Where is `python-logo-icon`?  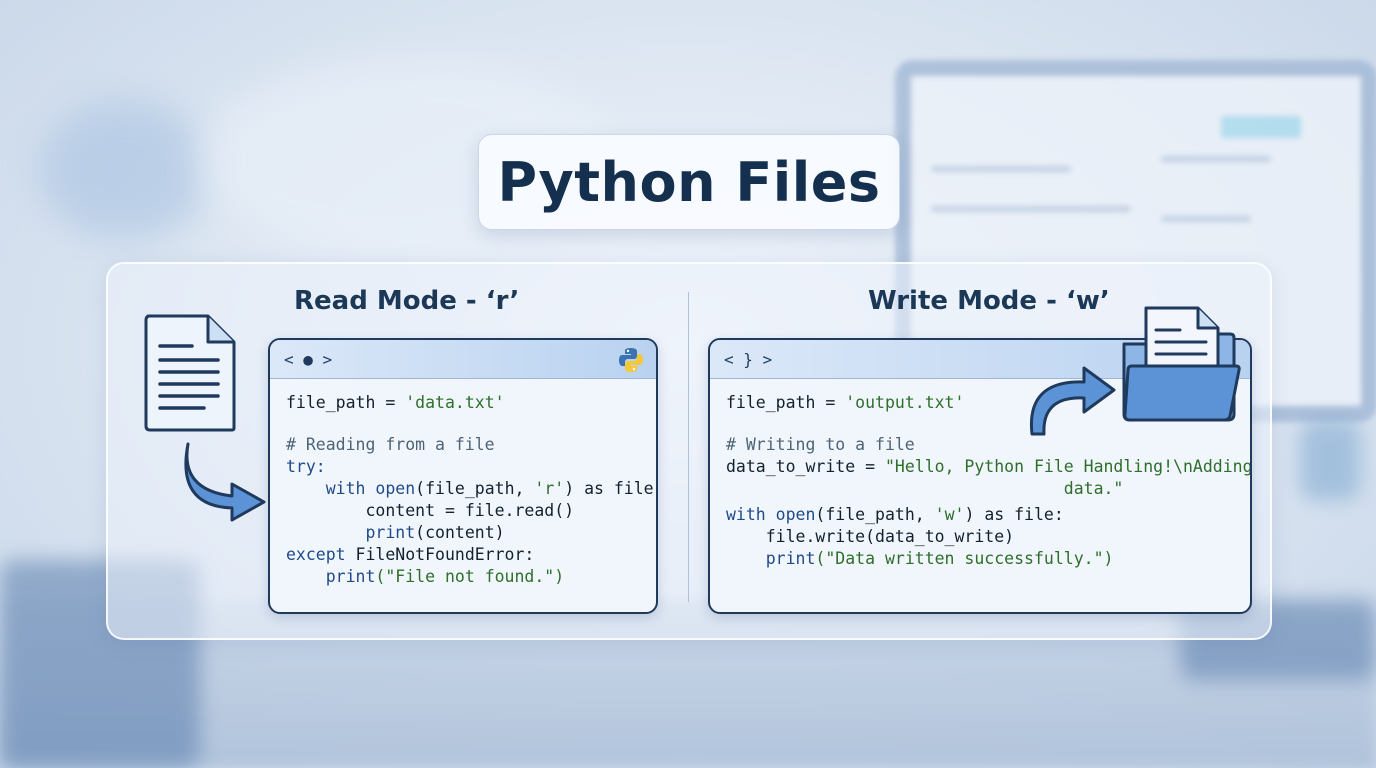 python-logo-icon is located at coordinates (631, 360).